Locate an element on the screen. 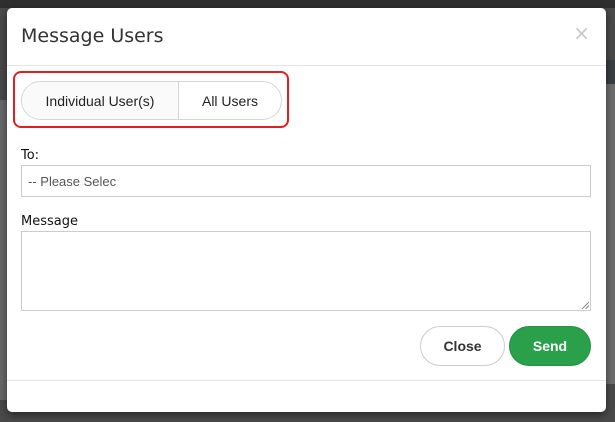 The width and height of the screenshot is (615, 422). close-button: Close is located at coordinates (462, 346).